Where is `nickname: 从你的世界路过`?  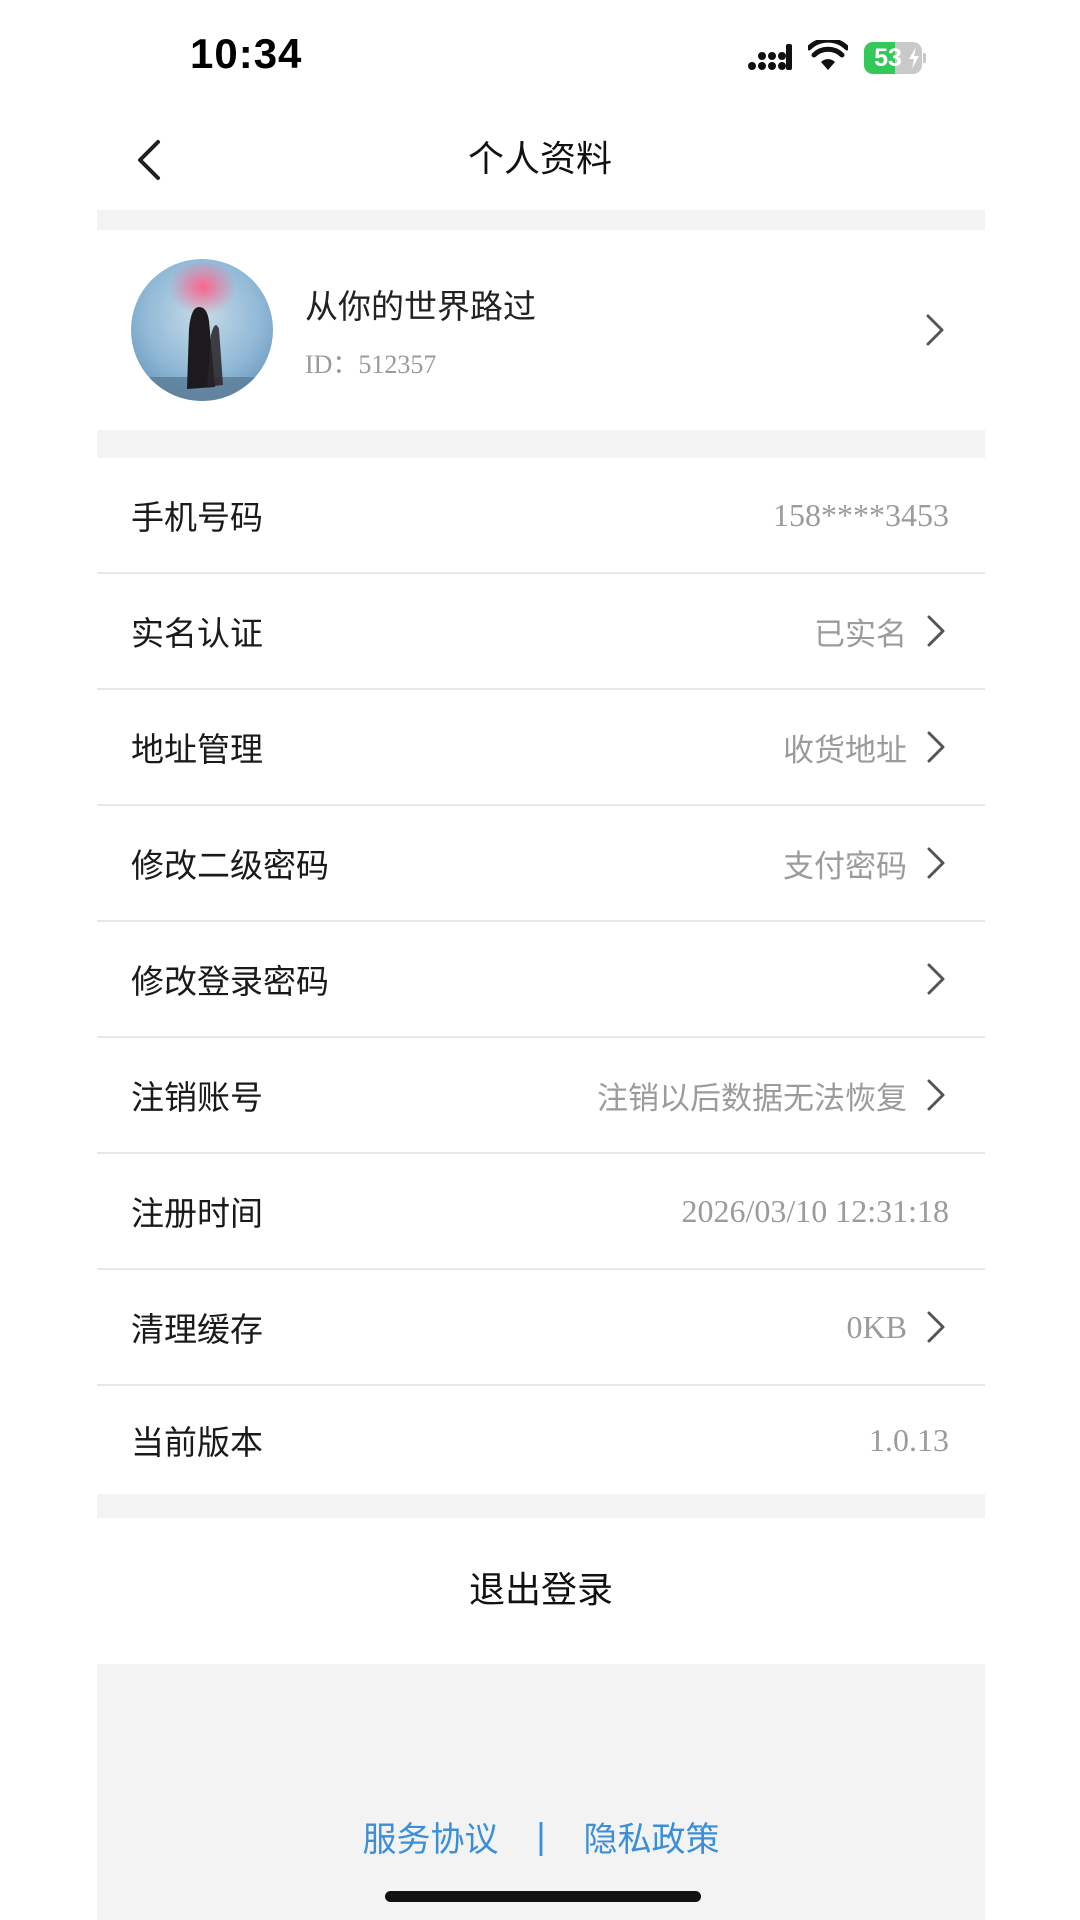
nickname: 从你的世界路过 is located at coordinates (420, 306).